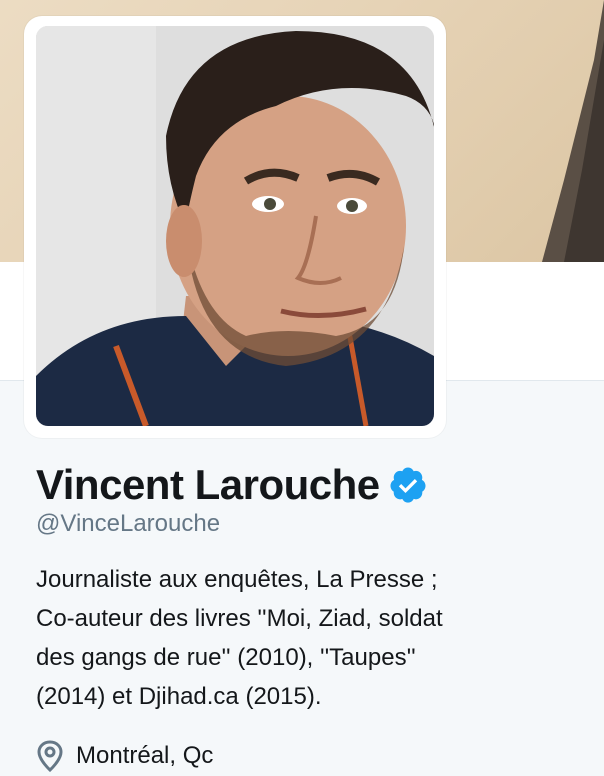 Image resolution: width=604 pixels, height=776 pixels. What do you see at coordinates (208, 485) in the screenshot?
I see `profile-name: Vincent Larouche` at bounding box center [208, 485].